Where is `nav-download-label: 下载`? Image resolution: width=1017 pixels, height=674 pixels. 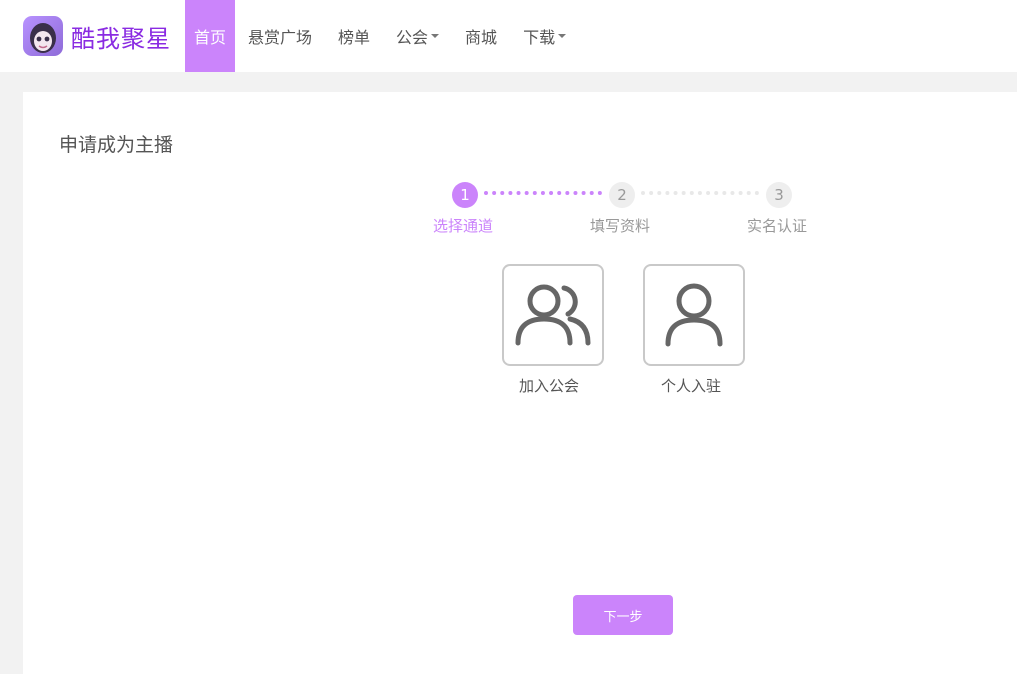
nav-download-label: 下载 is located at coordinates (539, 37).